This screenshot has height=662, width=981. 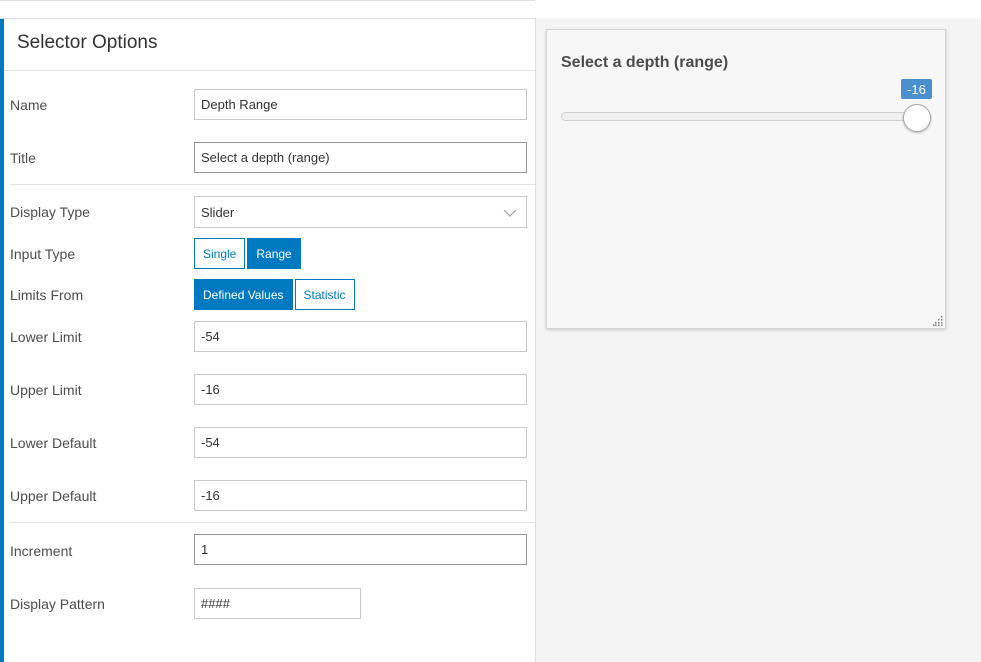 What do you see at coordinates (360, 157) in the screenshot?
I see `title-input` at bounding box center [360, 157].